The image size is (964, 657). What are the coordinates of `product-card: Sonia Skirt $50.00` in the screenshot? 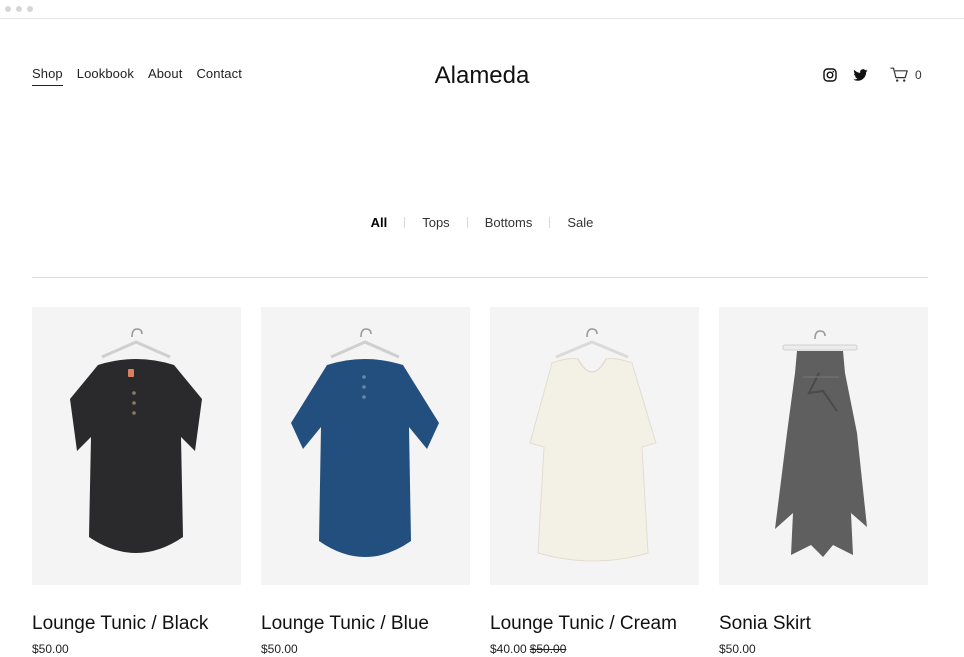 It's located at (823, 481).